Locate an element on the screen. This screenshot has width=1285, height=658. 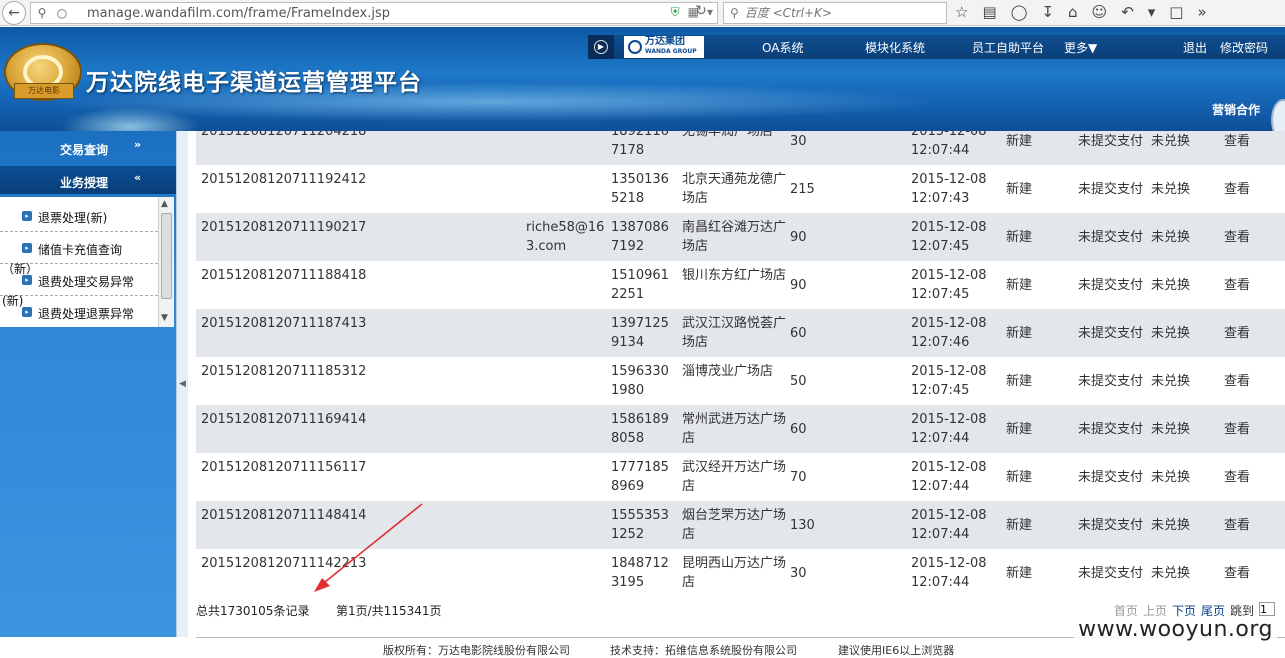
page-indicator: 第1页/共115341页 is located at coordinates (389, 611).